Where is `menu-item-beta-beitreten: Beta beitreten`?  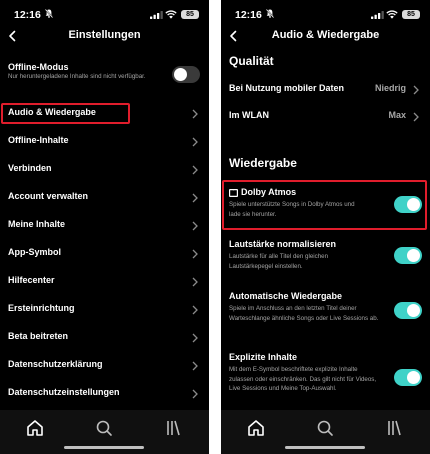
menu-item-beta-beitreten: Beta beitreten is located at coordinates (104, 338).